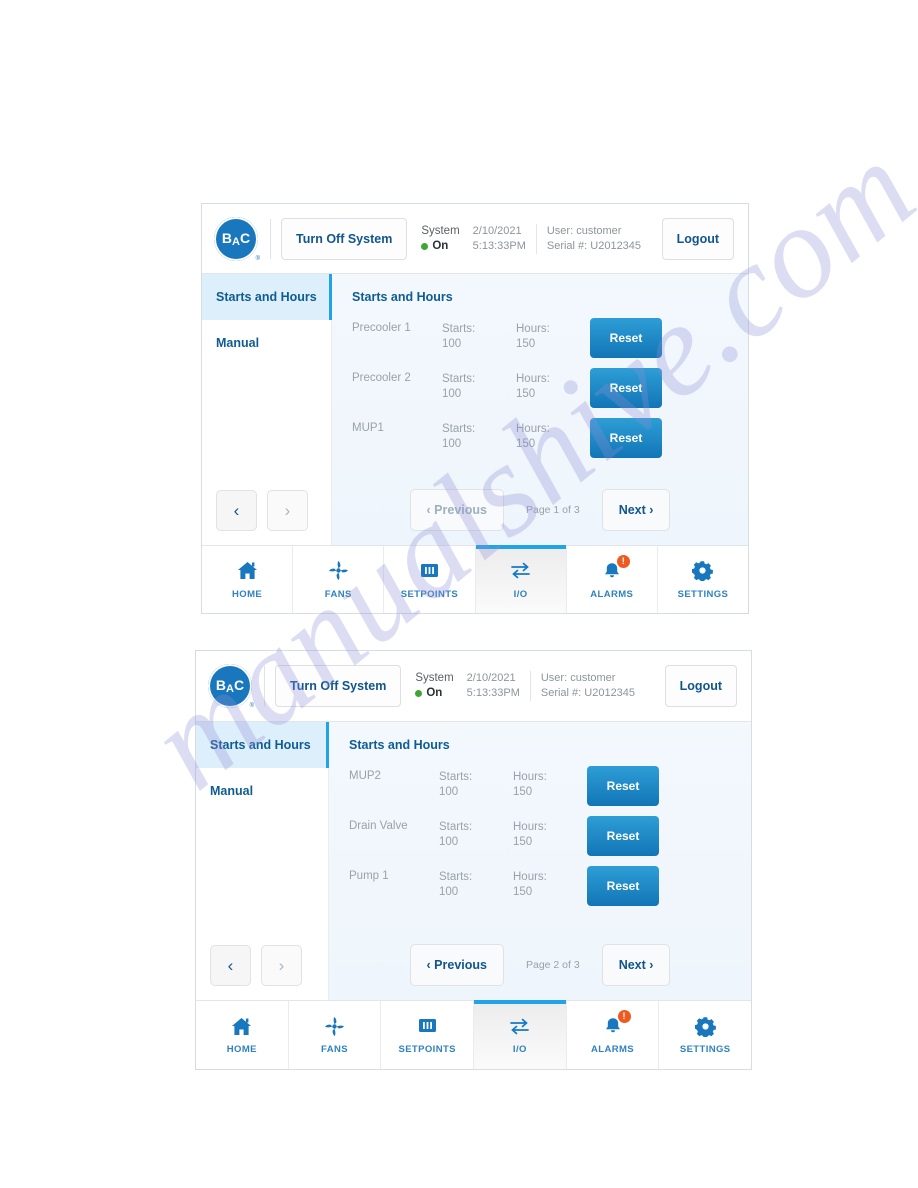 Image resolution: width=918 pixels, height=1188 pixels. I want to click on header-divider, so click(264, 686).